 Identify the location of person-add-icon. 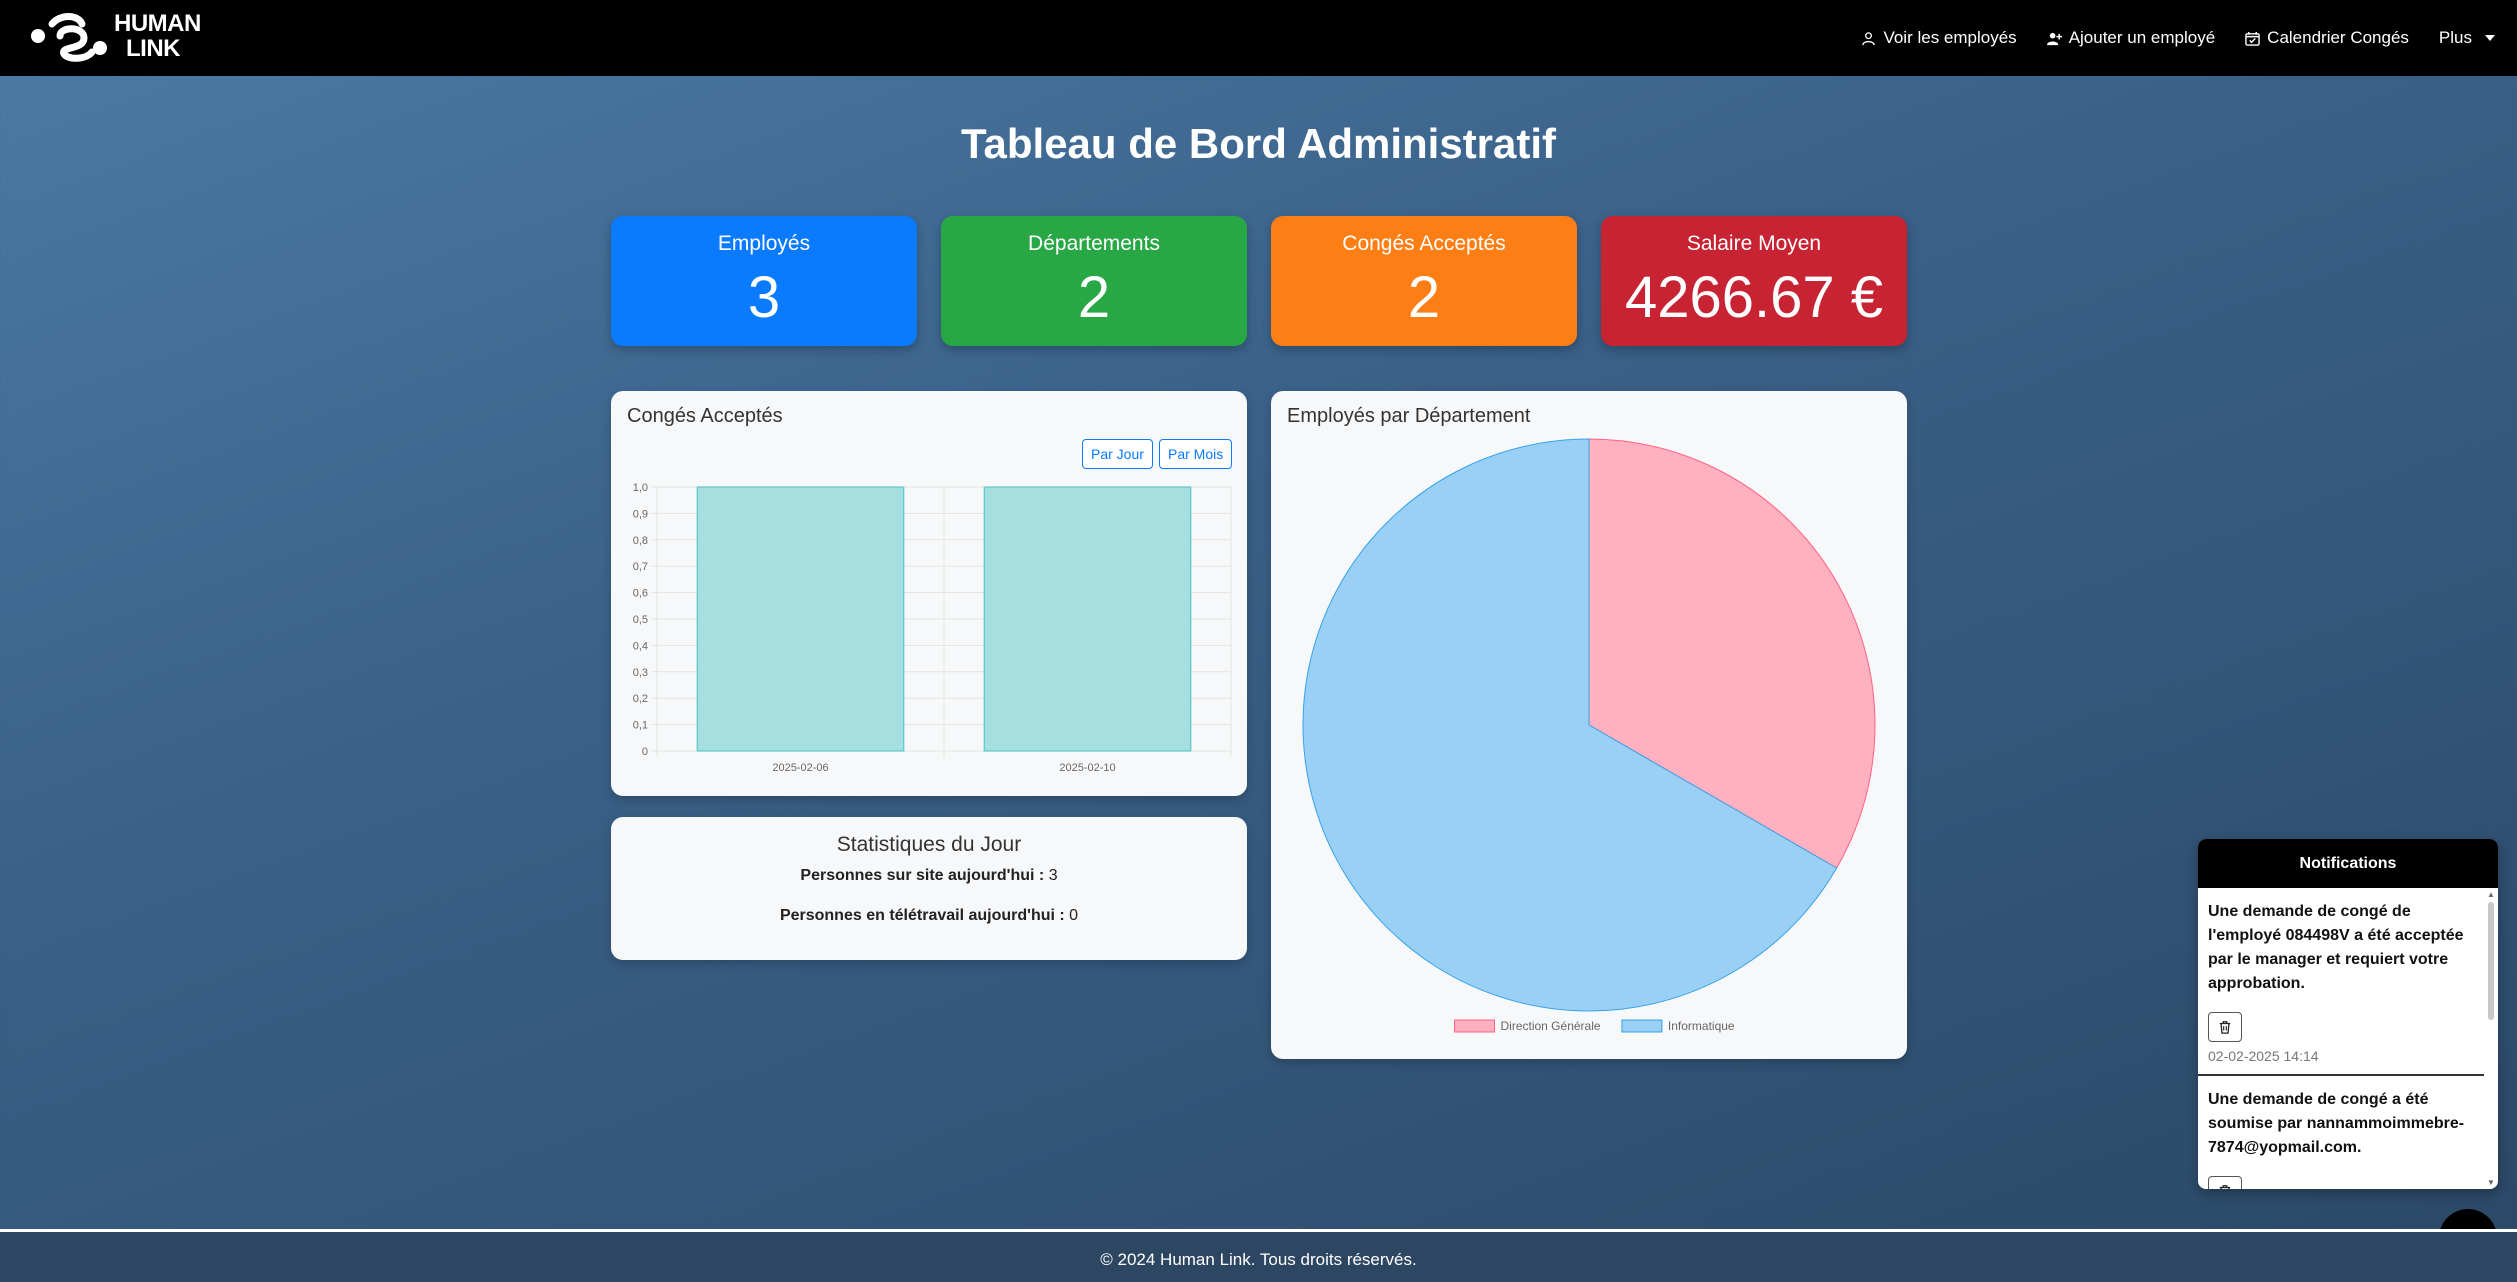
(2054, 38).